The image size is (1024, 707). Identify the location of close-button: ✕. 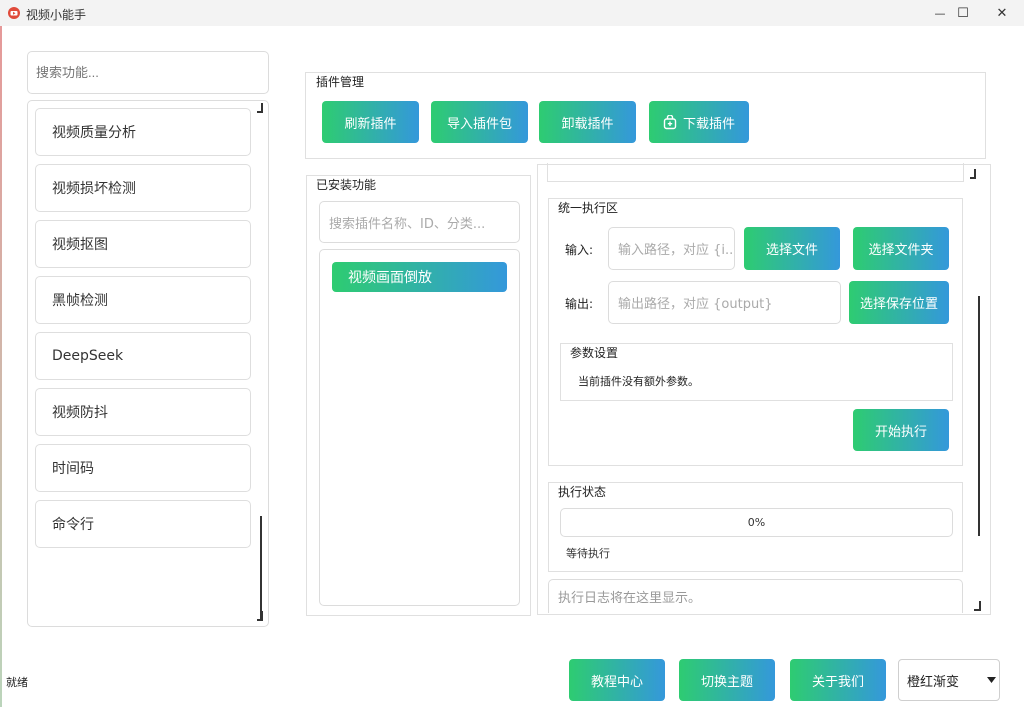
(1001, 13).